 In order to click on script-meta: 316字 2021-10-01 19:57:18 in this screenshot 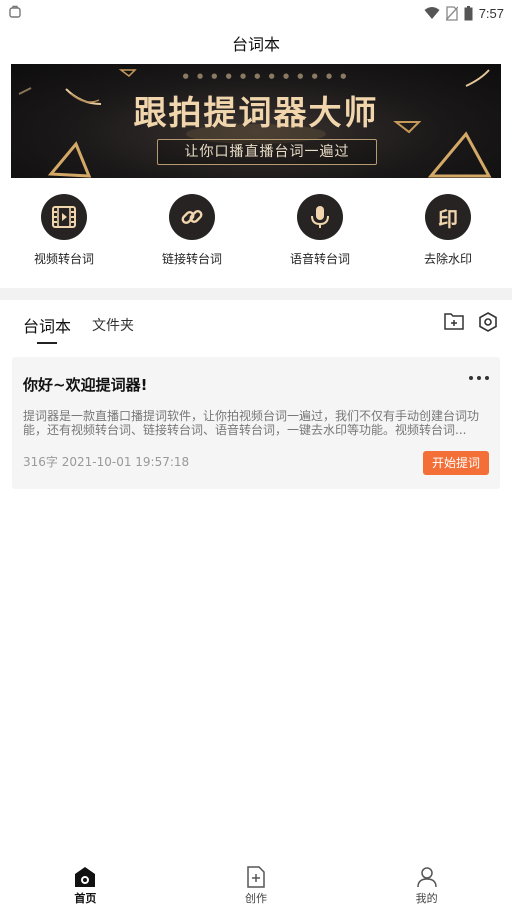, I will do `click(106, 462)`.